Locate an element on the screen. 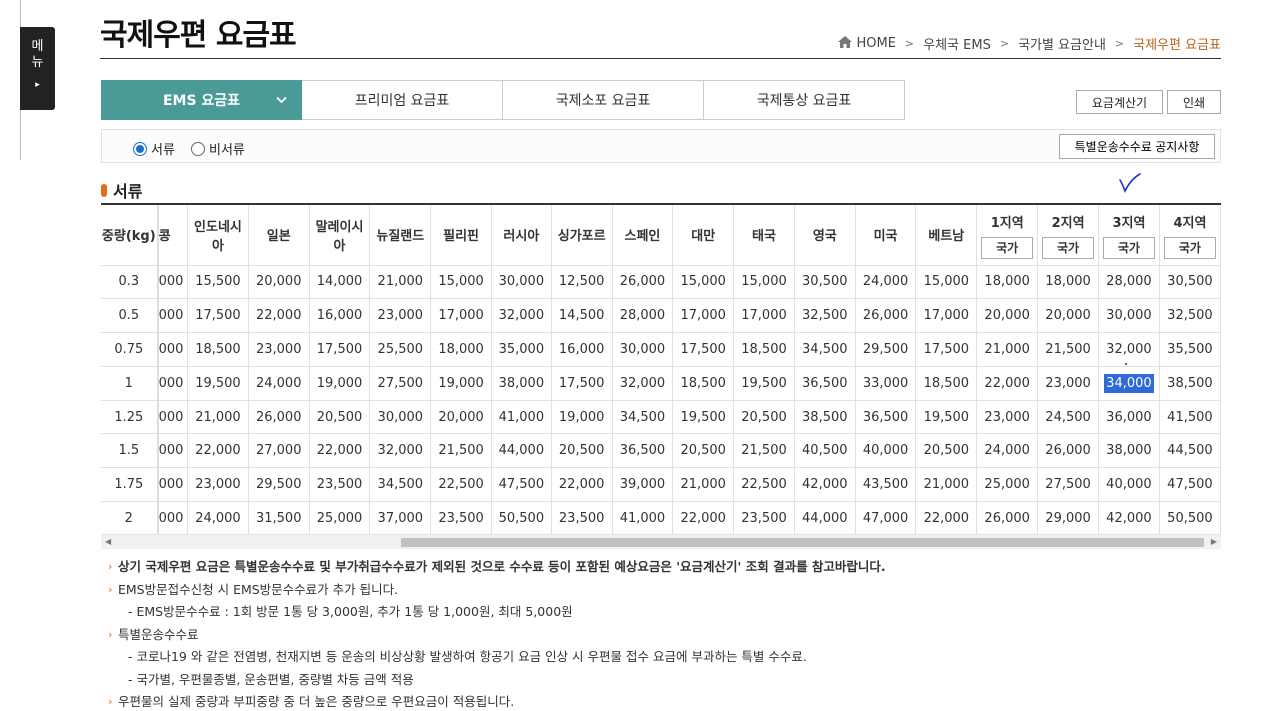  tab-parcel-label: 국제소포 요금표 is located at coordinates (603, 101).